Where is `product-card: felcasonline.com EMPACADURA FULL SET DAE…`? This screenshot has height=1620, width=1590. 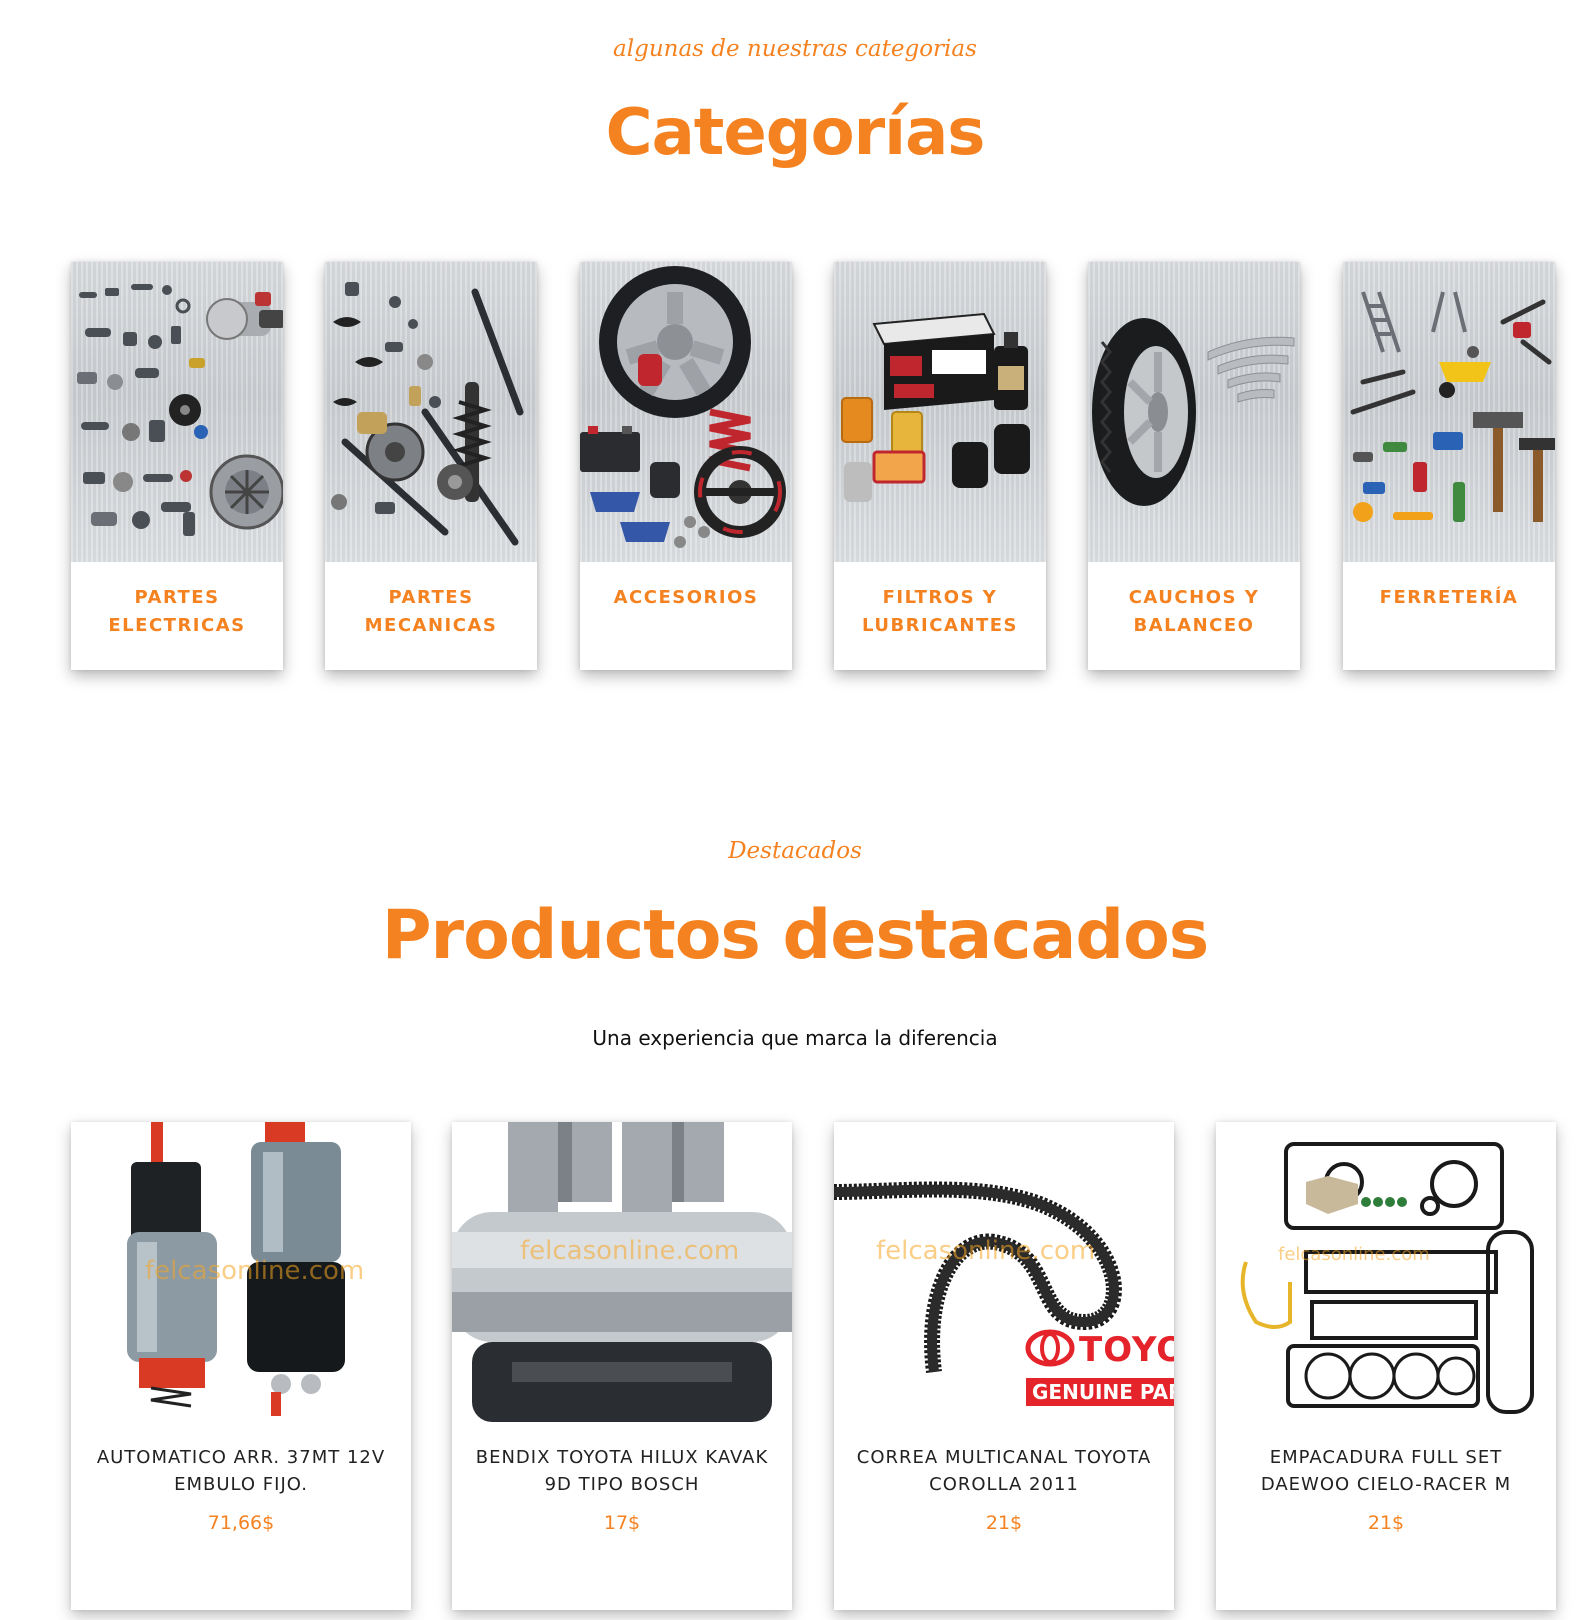
product-card: felcasonline.com EMPACADURA FULL SET DAE… is located at coordinates (1386, 1366).